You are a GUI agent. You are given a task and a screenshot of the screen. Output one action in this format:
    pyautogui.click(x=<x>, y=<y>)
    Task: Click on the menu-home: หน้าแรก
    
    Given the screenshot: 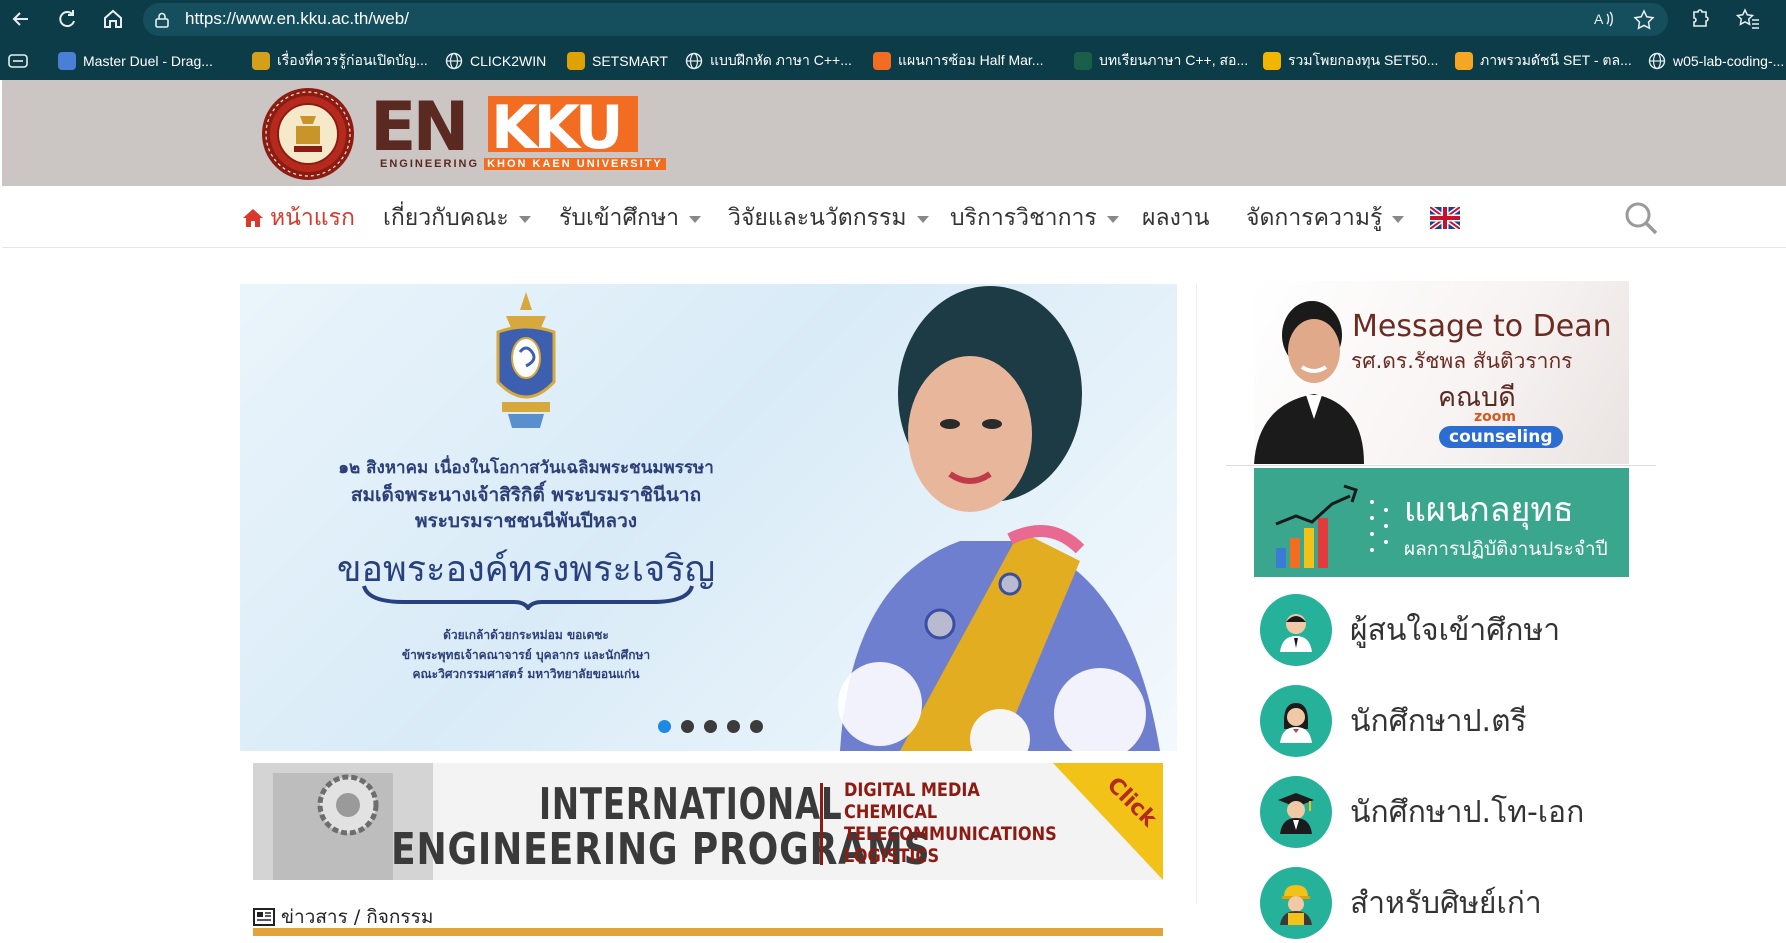 What is the action you would take?
    pyautogui.click(x=298, y=218)
    